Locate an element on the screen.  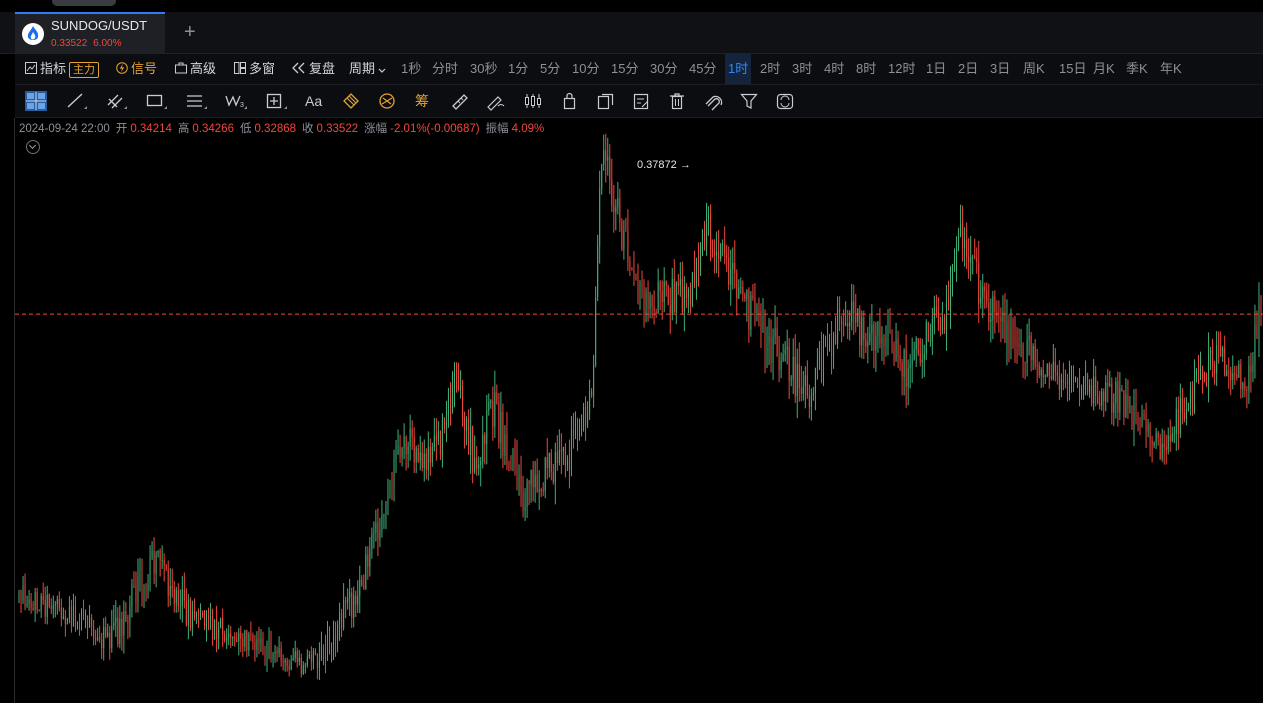
edit-tool is located at coordinates (642, 101).